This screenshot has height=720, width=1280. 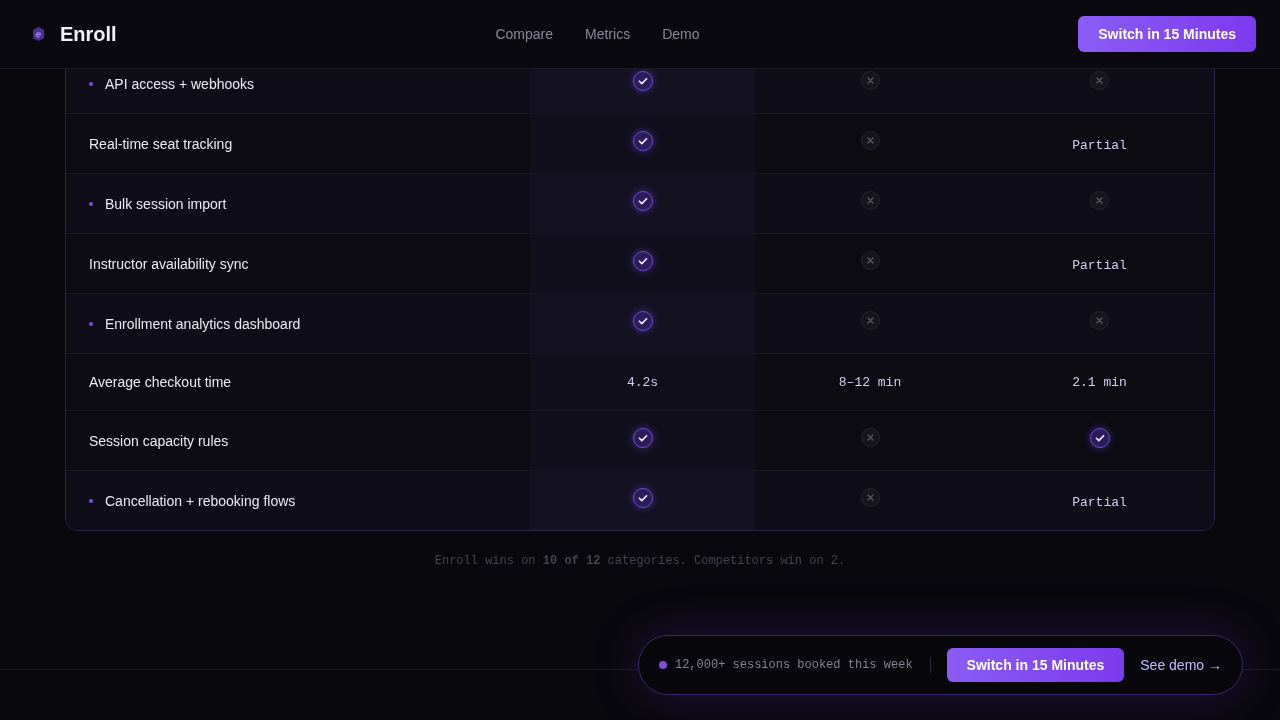 I want to click on feature-label: Average checkout time, so click(x=160, y=382).